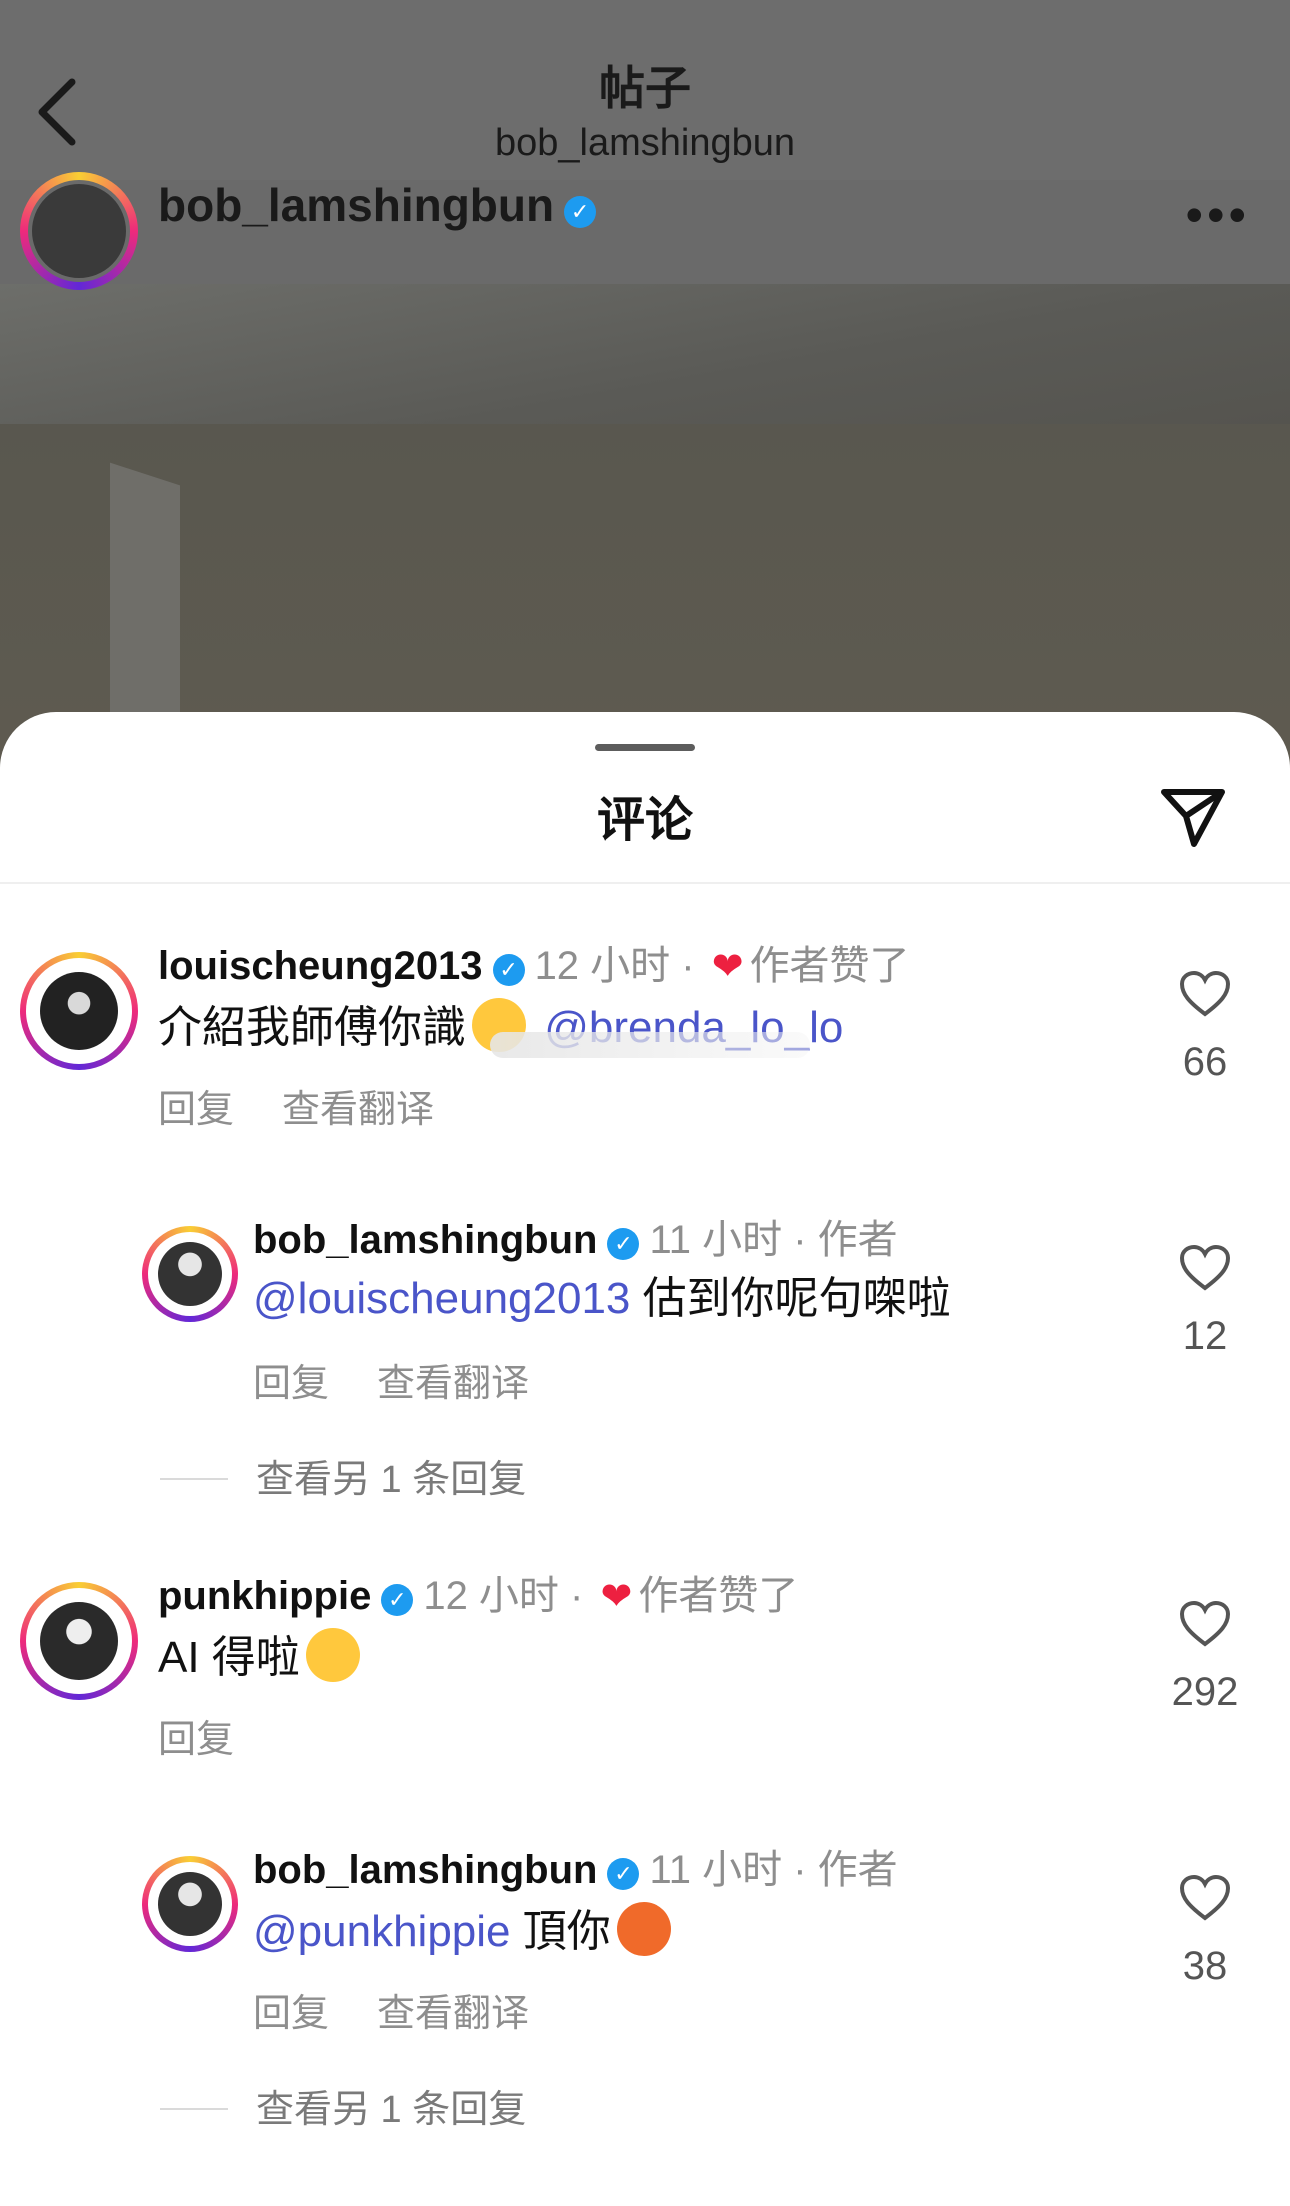  Describe the element at coordinates (1205, 1692) in the screenshot. I see `like-count: 292` at that location.